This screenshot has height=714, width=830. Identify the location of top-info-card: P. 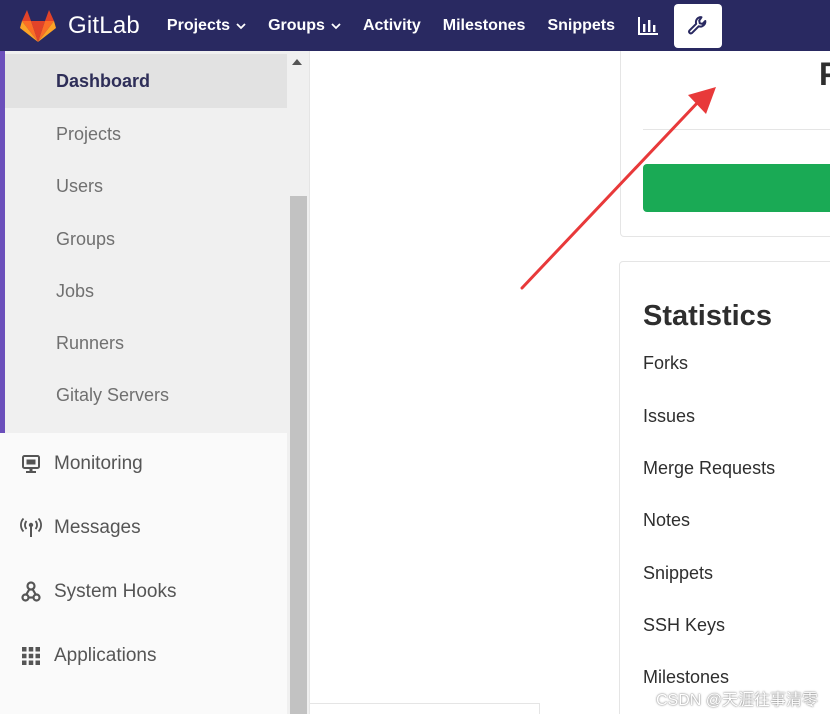
(725, 144).